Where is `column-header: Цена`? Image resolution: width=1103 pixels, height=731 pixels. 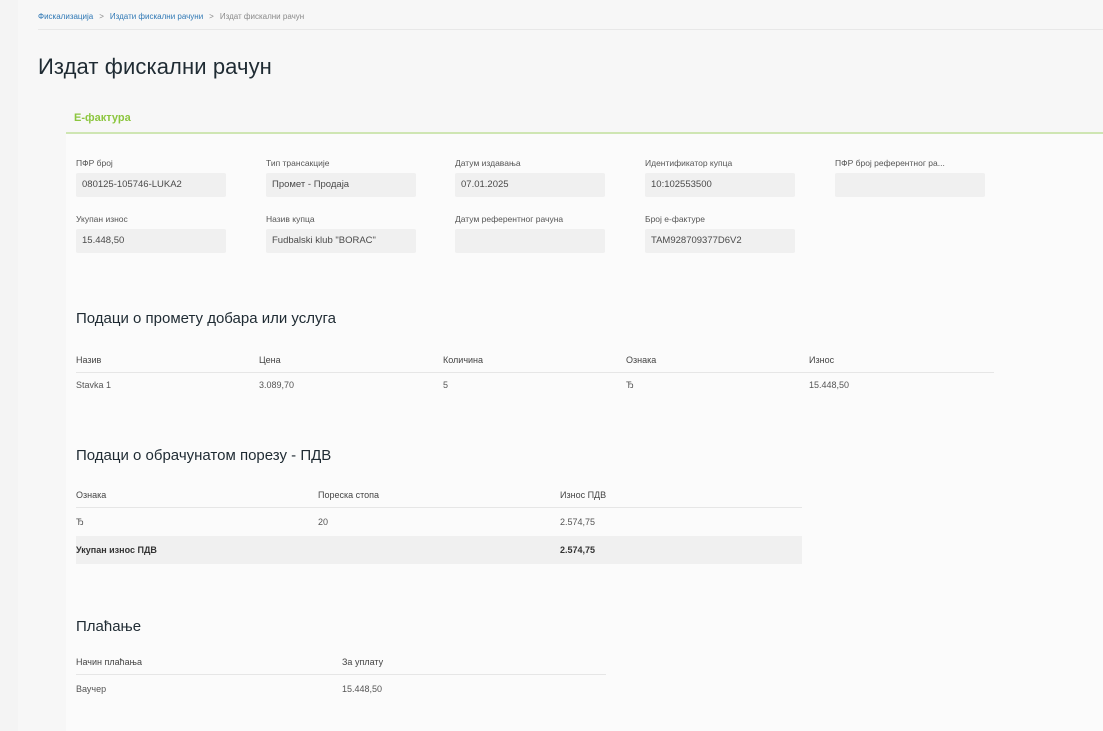 column-header: Цена is located at coordinates (270, 360).